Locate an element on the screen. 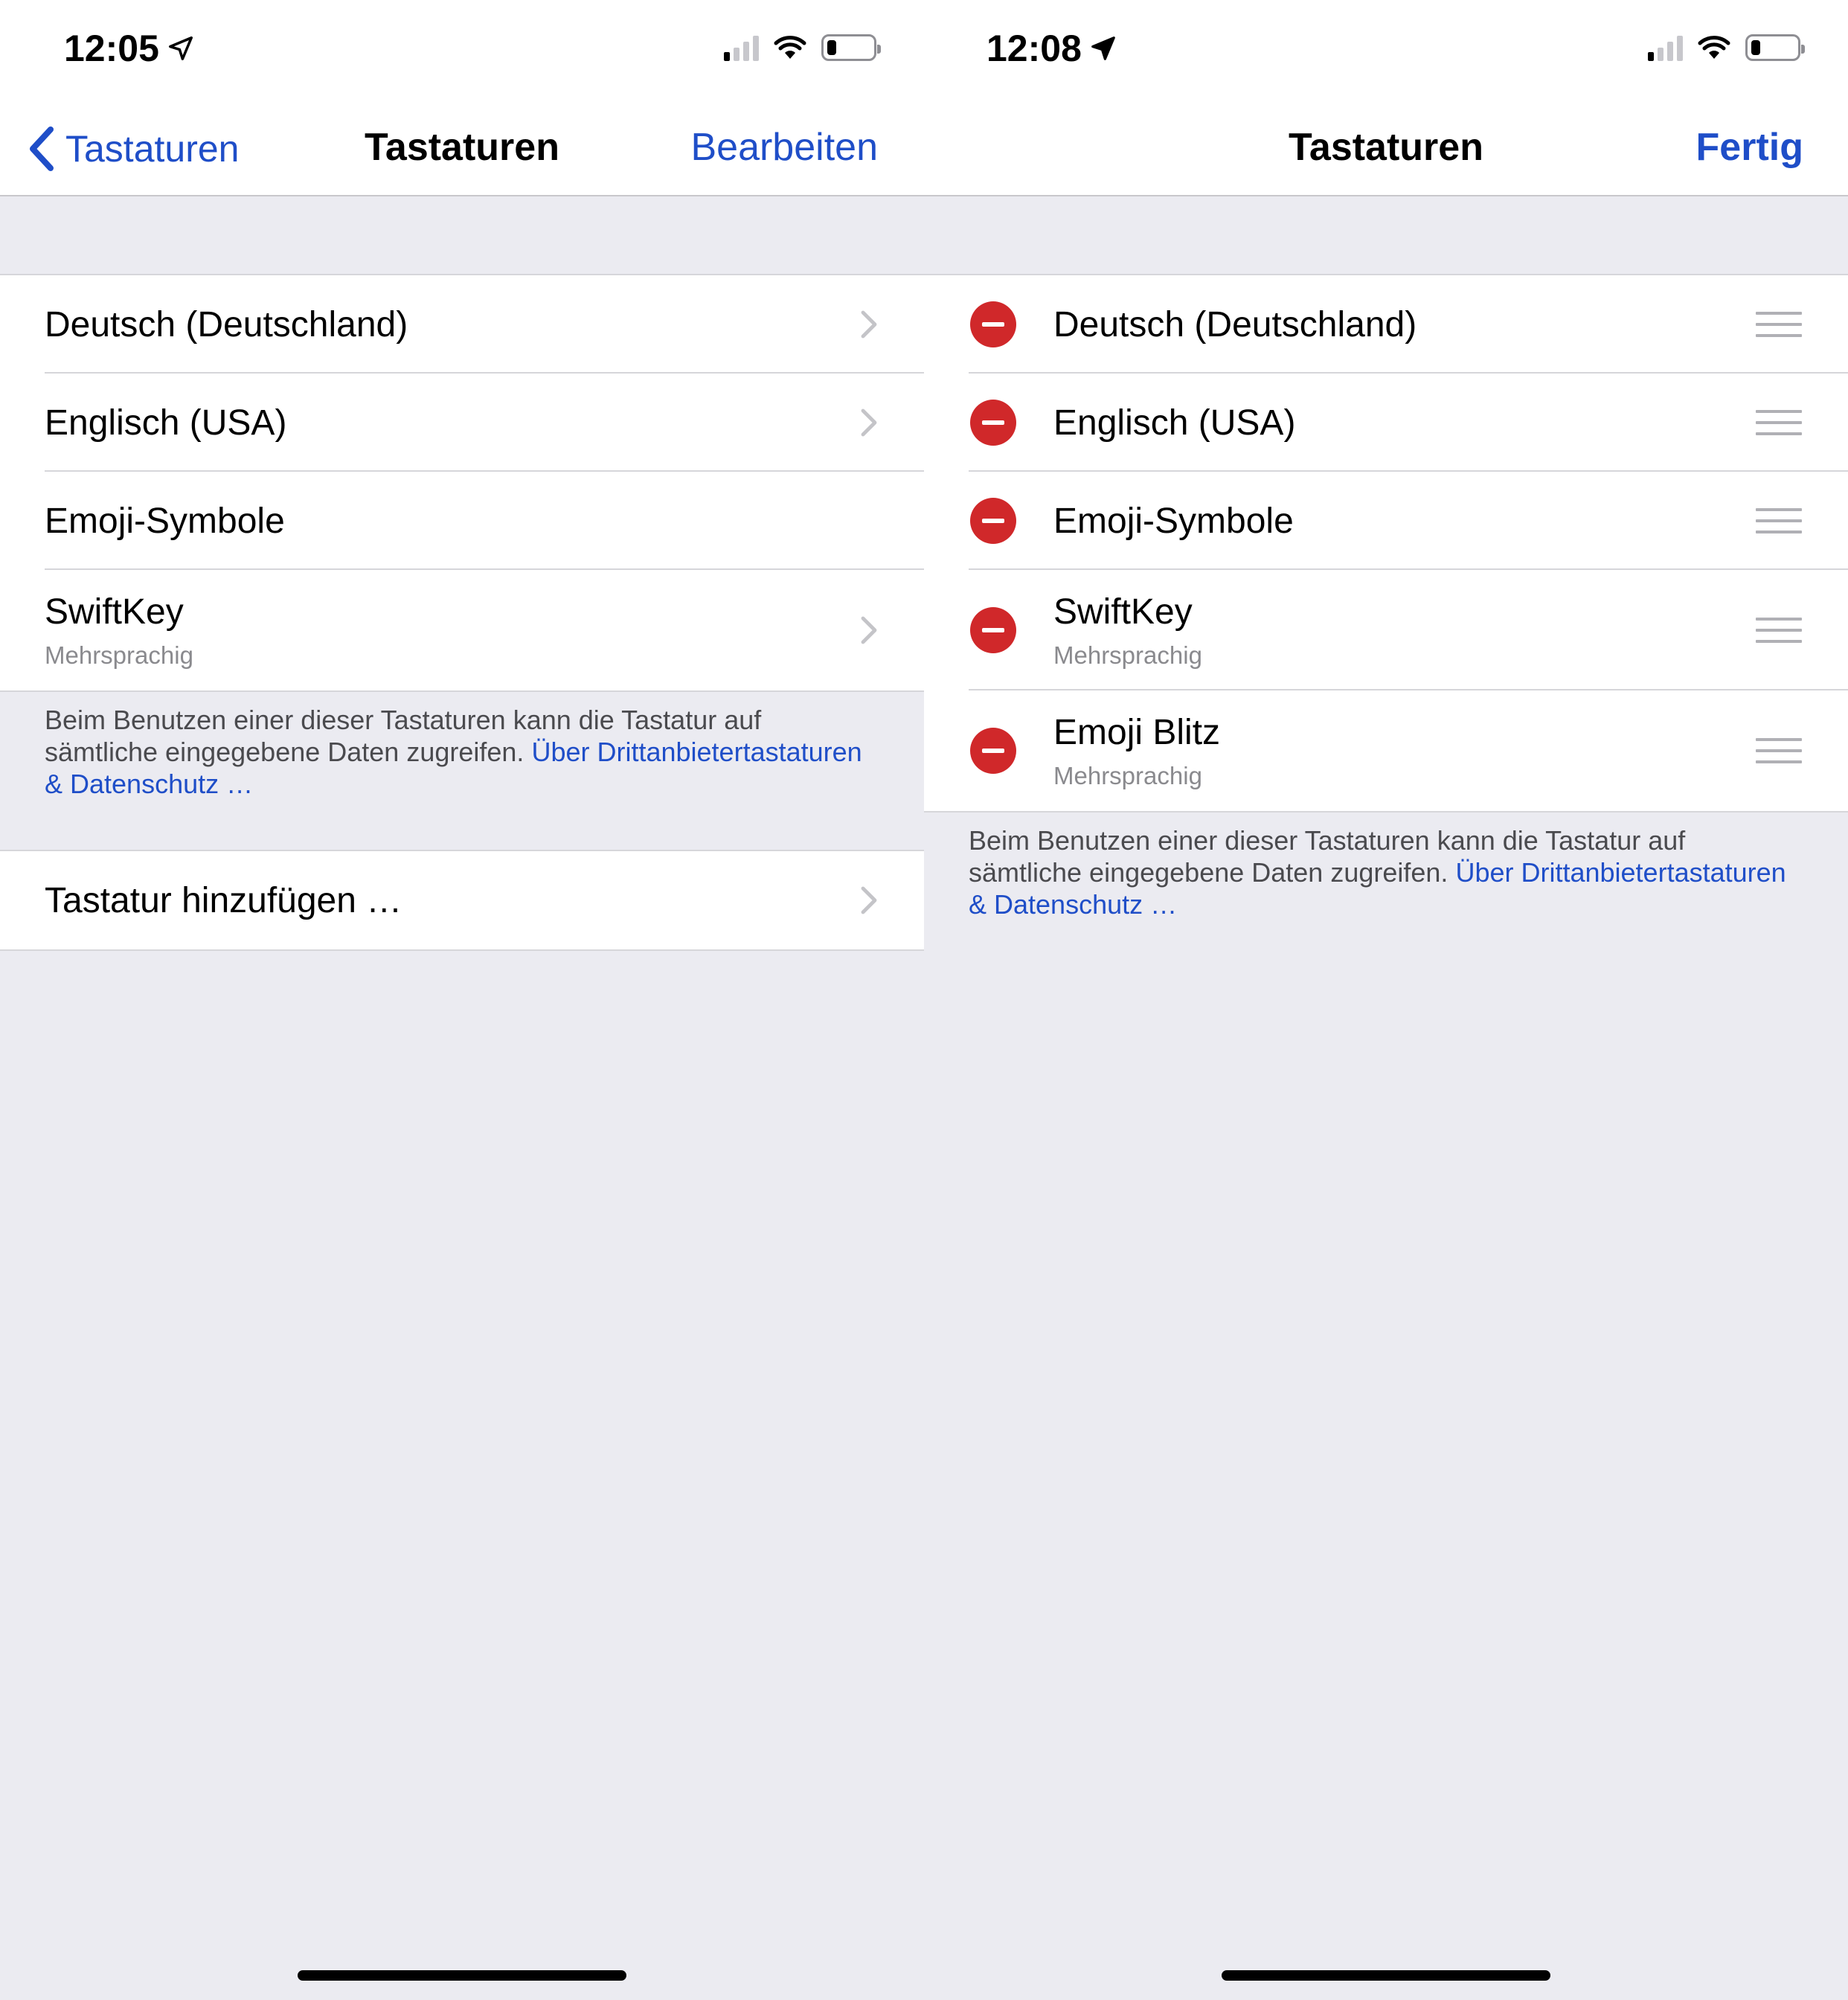  navigation-bar: Tastaturen Fertig is located at coordinates (1386, 147).